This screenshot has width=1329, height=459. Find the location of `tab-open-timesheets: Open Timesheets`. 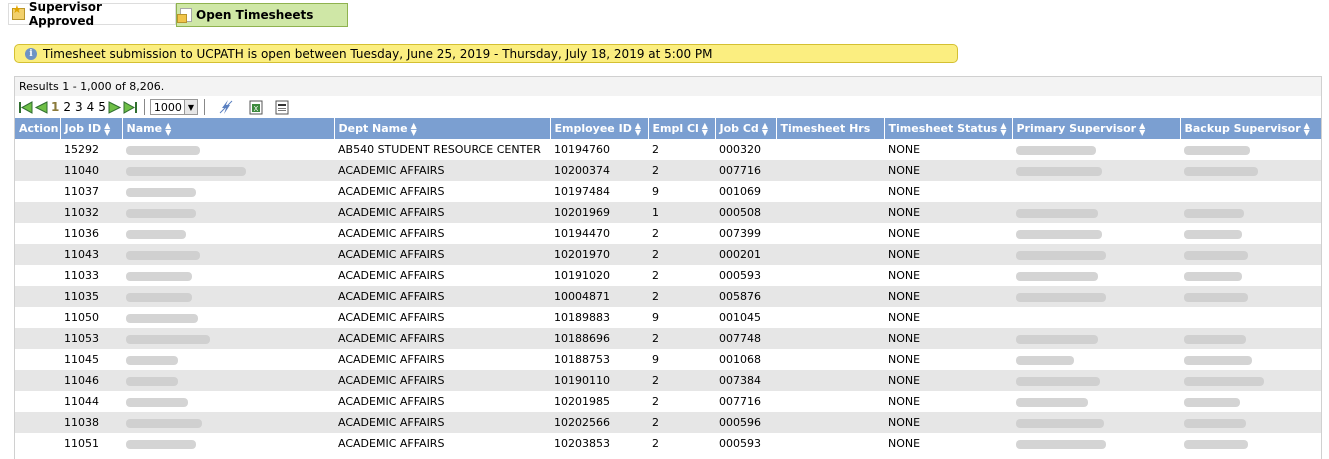

tab-open-timesheets: Open Timesheets is located at coordinates (262, 15).